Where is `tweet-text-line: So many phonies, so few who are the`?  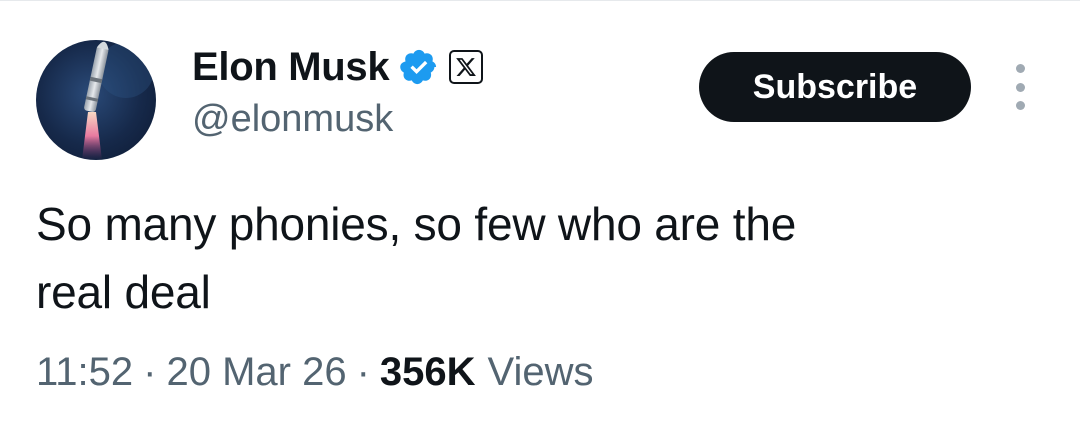 tweet-text-line: So many phonies, so few who are the is located at coordinates (416, 224).